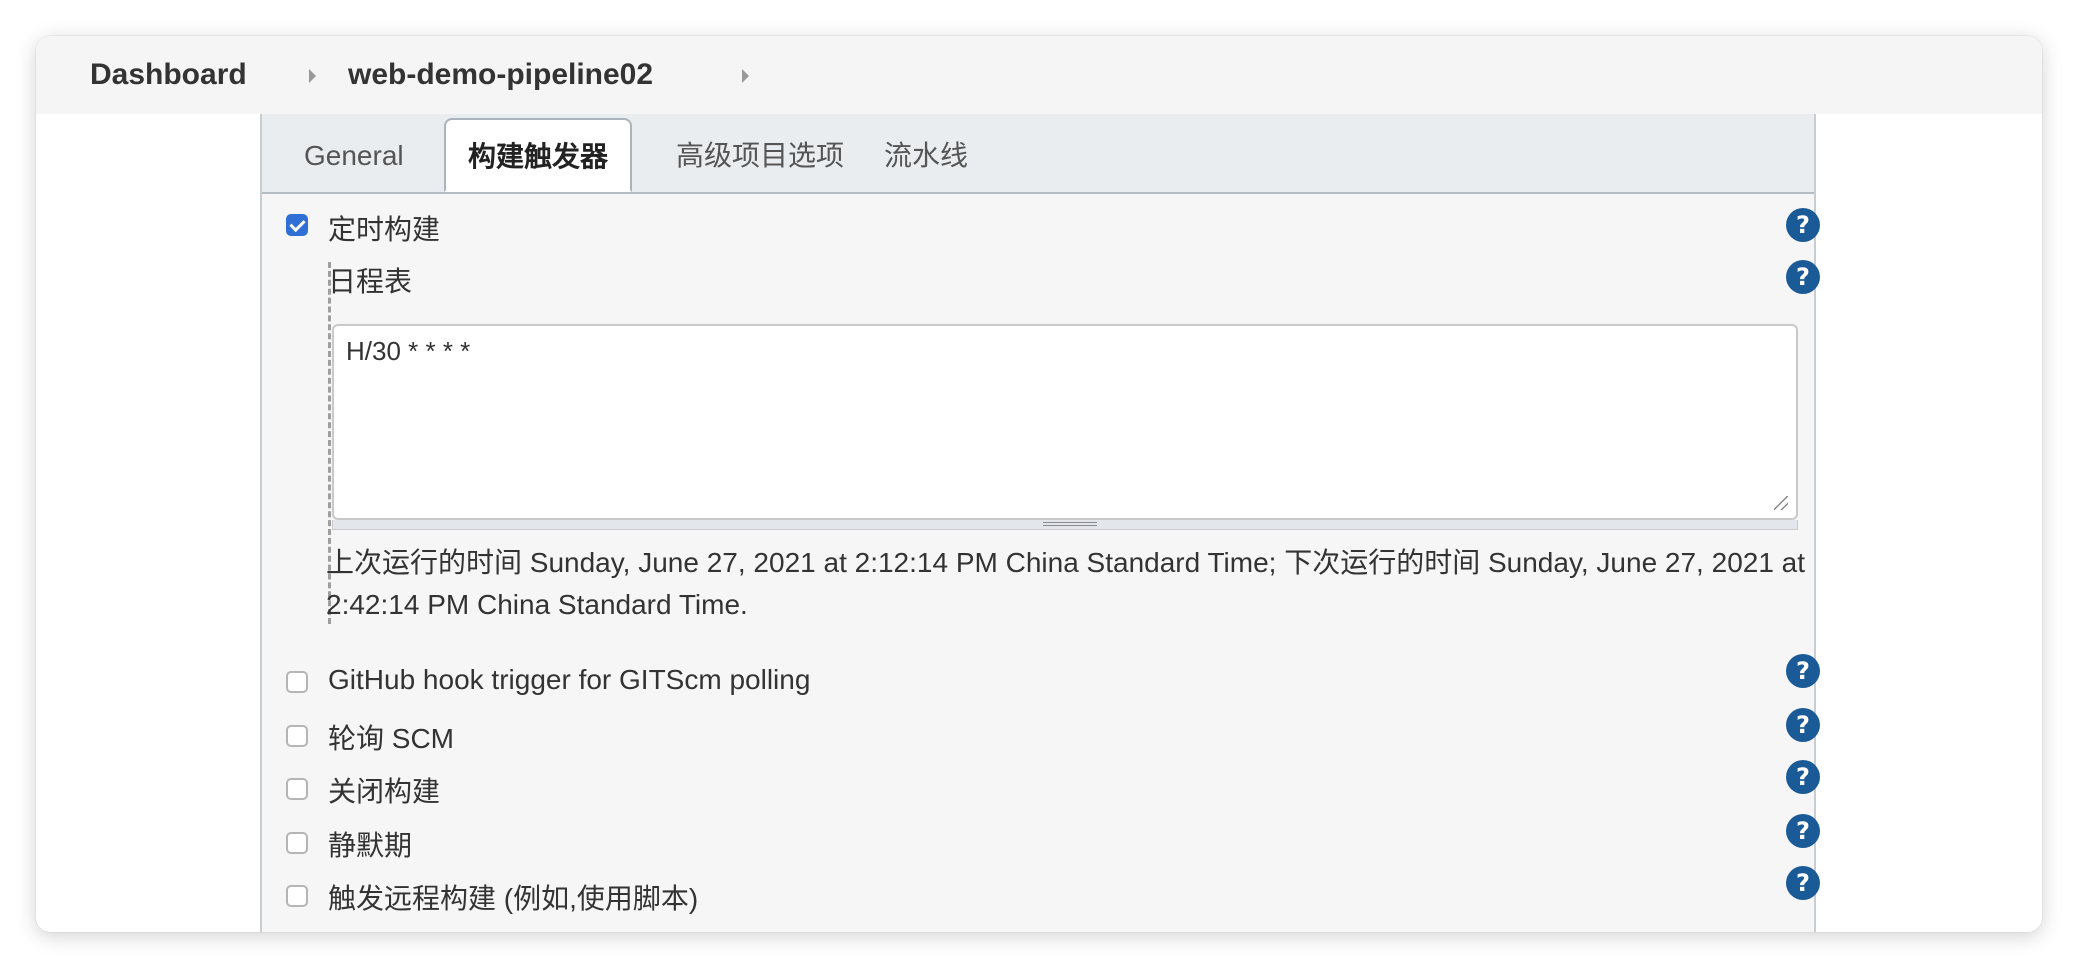 The height and width of the screenshot is (968, 2078). I want to click on timed-build-checkbox, so click(297, 225).